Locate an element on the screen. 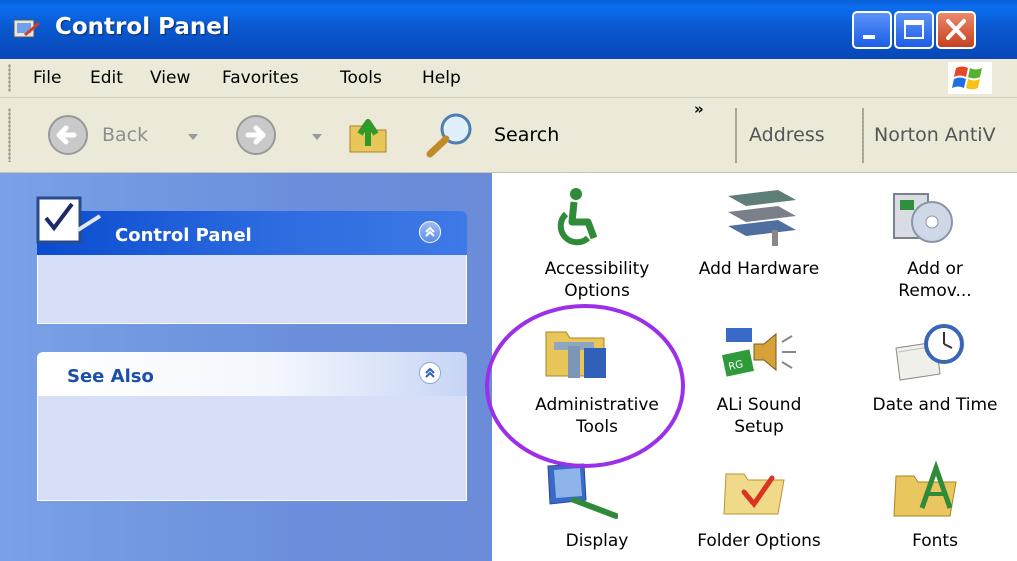  norton-antivirus-toolbar: Norton AntiV is located at coordinates (935, 135).